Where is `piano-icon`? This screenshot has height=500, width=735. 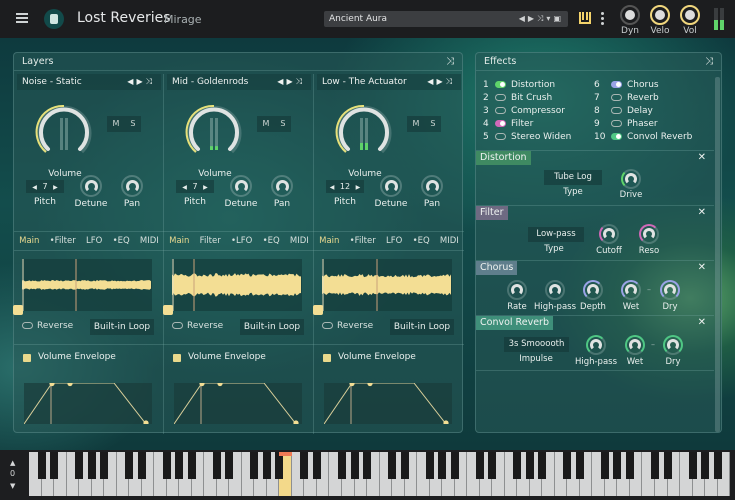
piano-icon is located at coordinates (585, 18).